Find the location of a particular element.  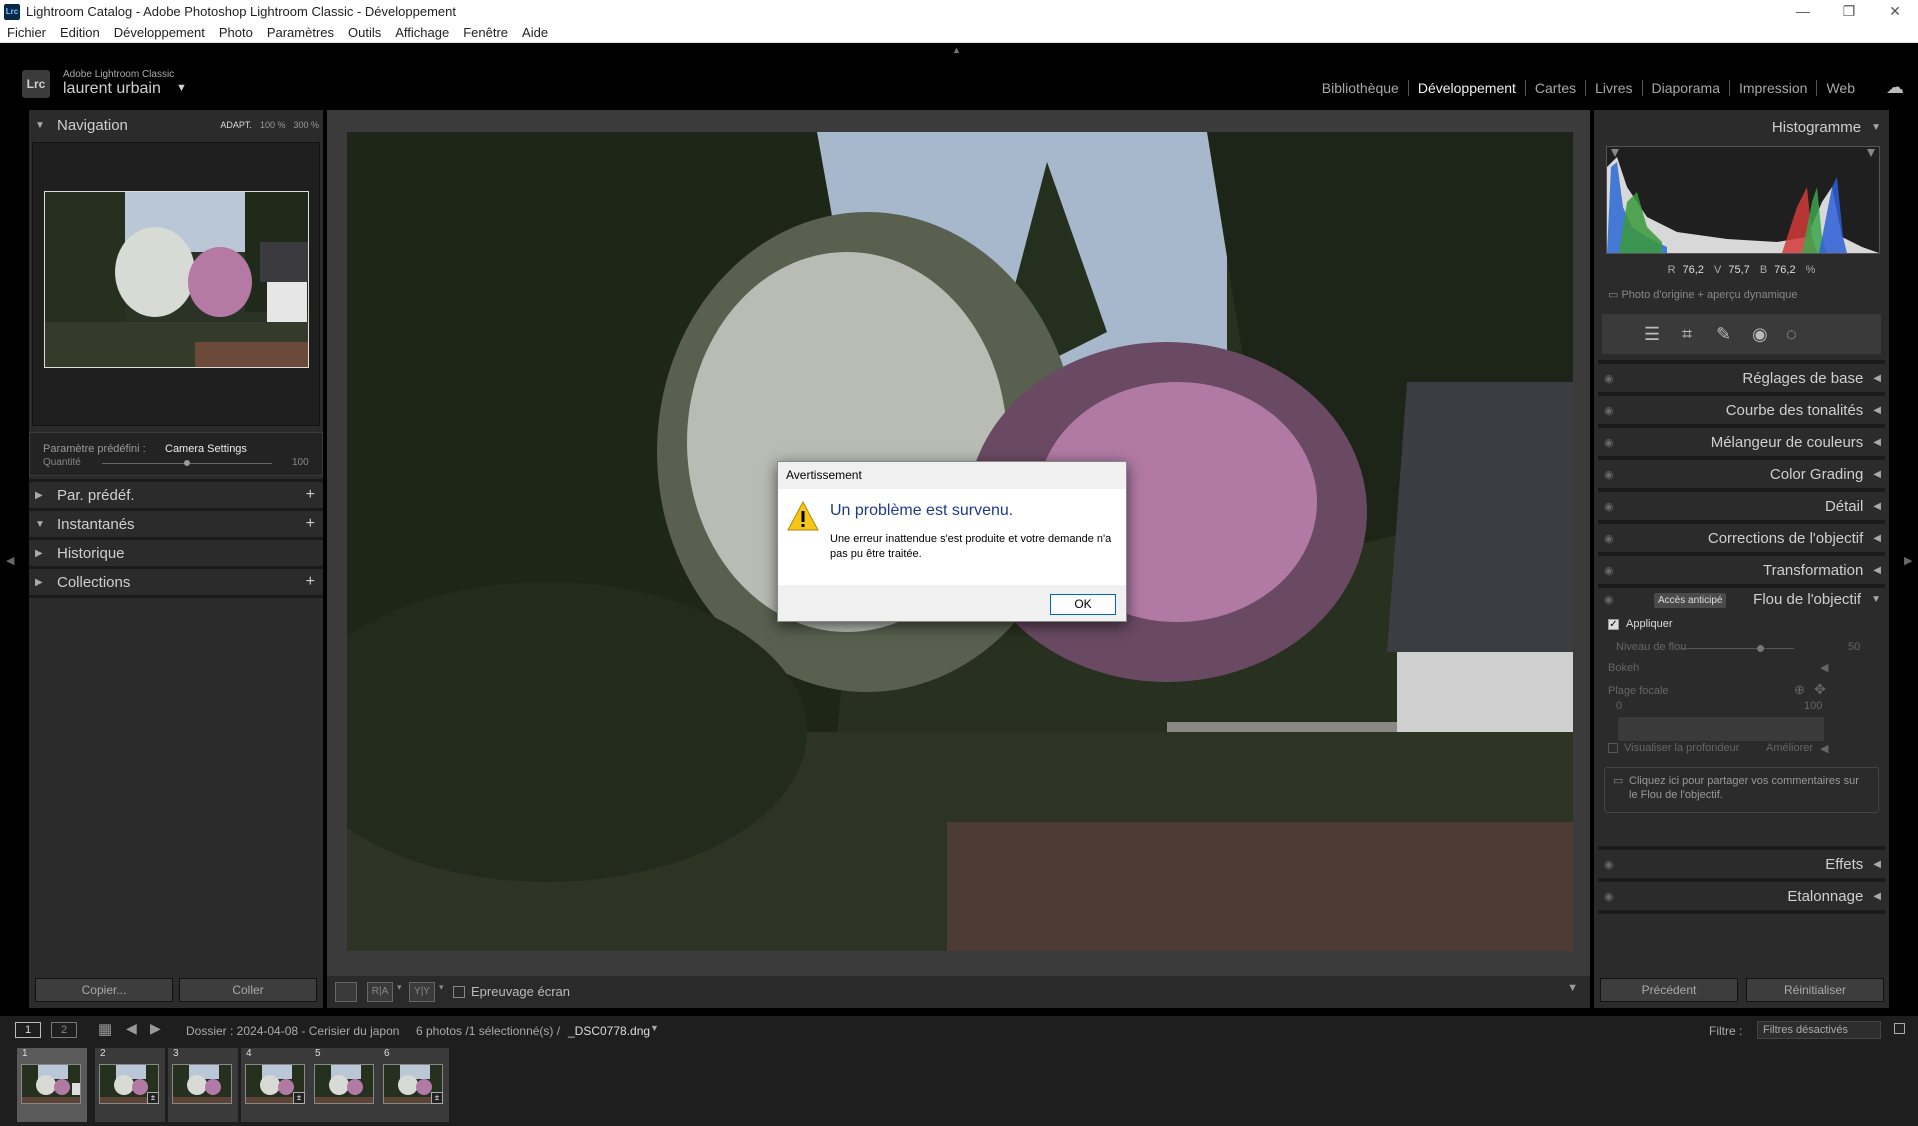

filmstrip-cell: 5 is located at coordinates (345, 1085).